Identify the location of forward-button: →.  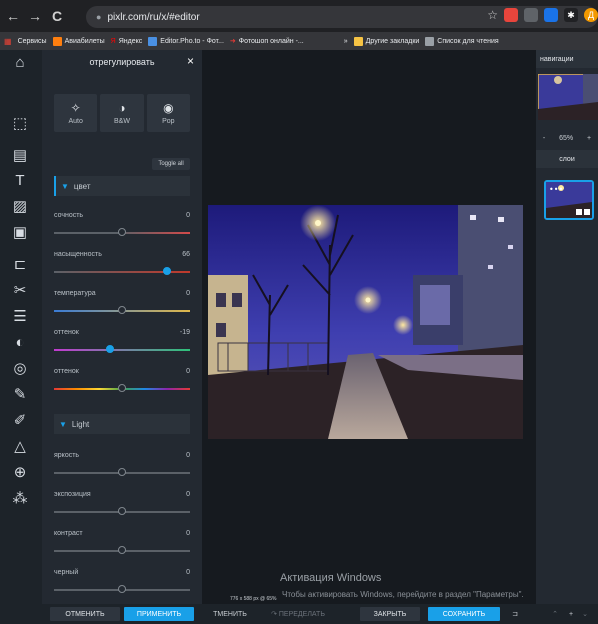
(35, 16).